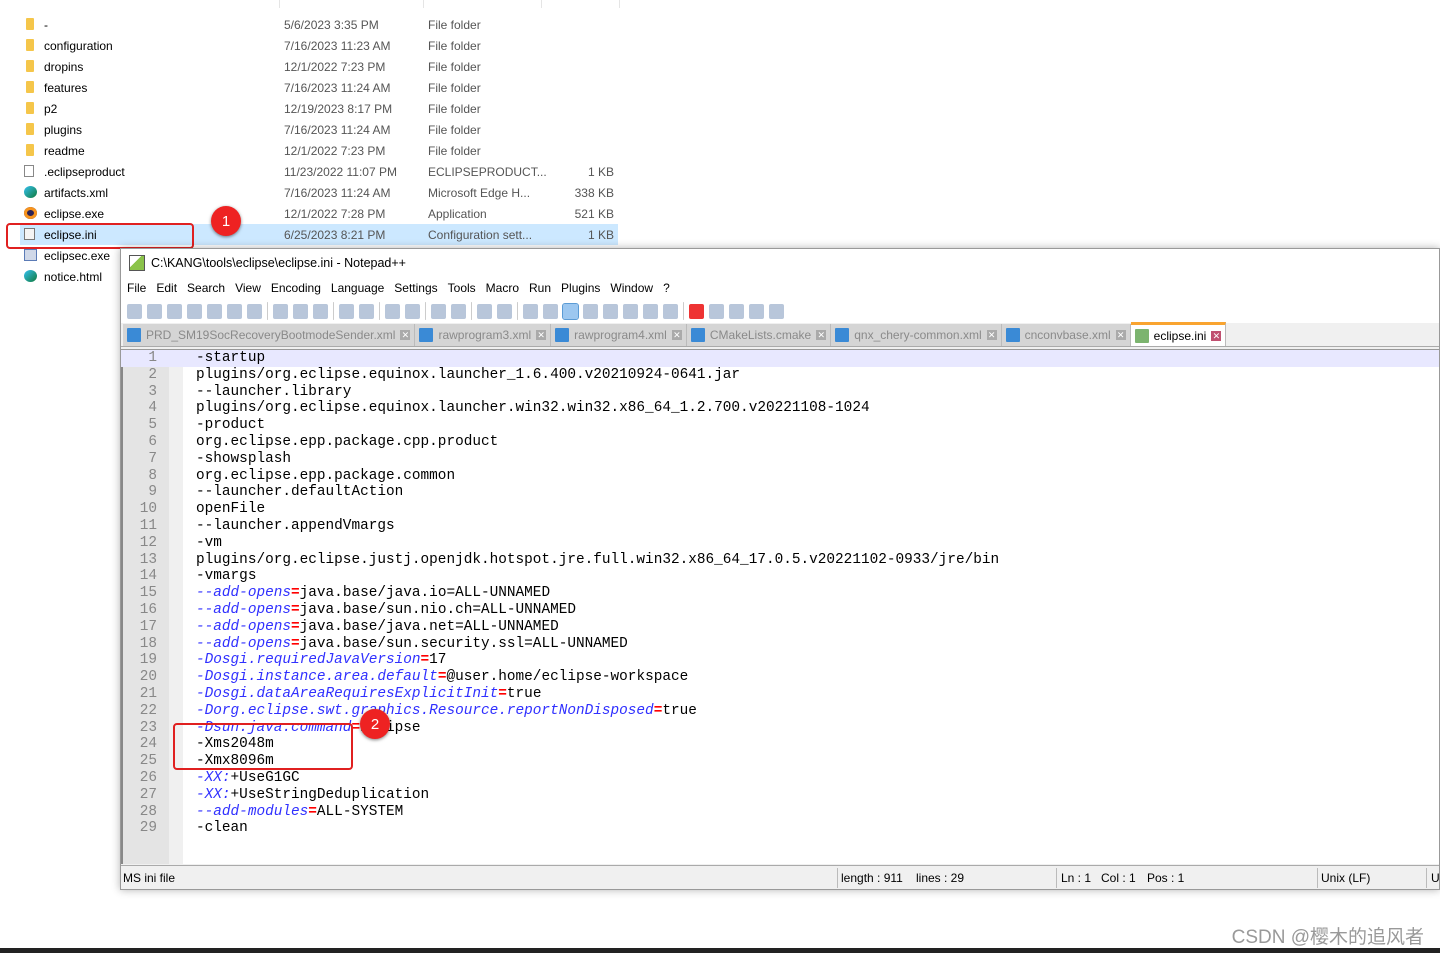  Describe the element at coordinates (166, 288) in the screenshot. I see `menu-edit: Edit` at that location.